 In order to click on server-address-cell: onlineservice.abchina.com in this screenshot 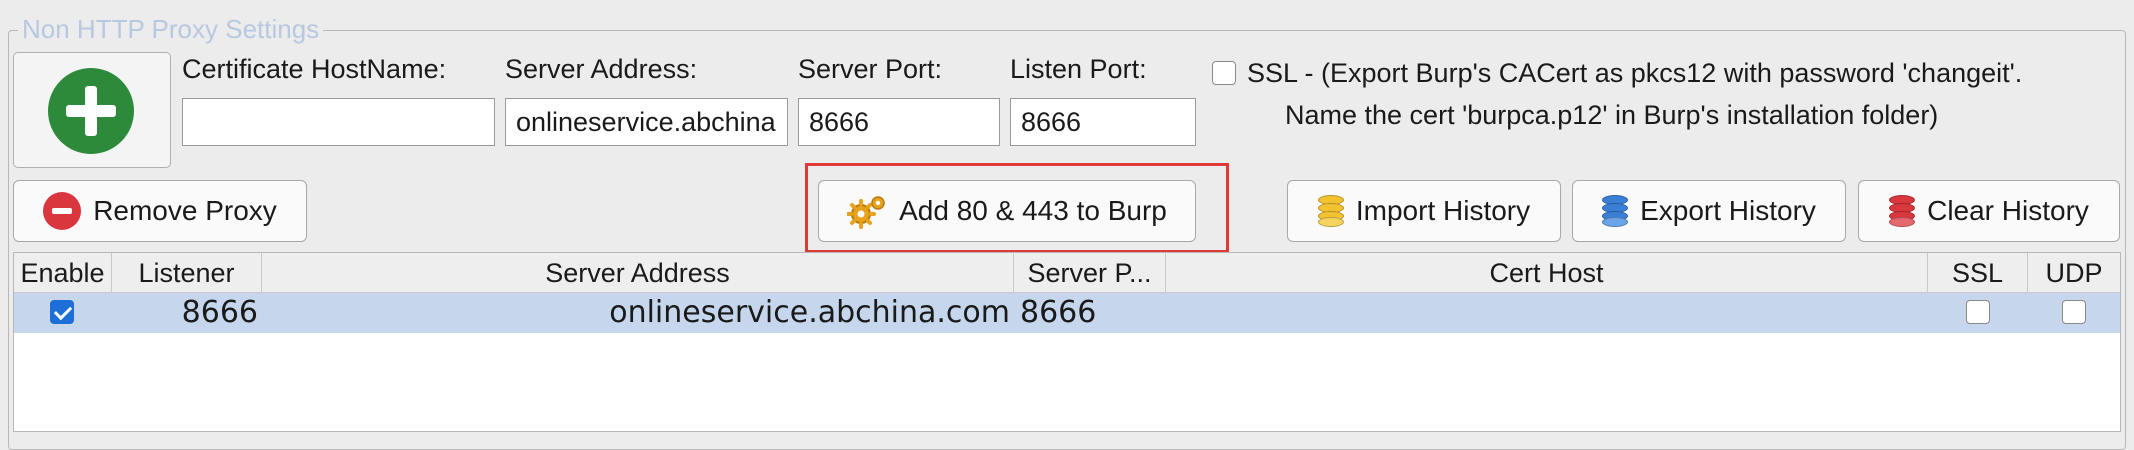, I will do `click(809, 312)`.